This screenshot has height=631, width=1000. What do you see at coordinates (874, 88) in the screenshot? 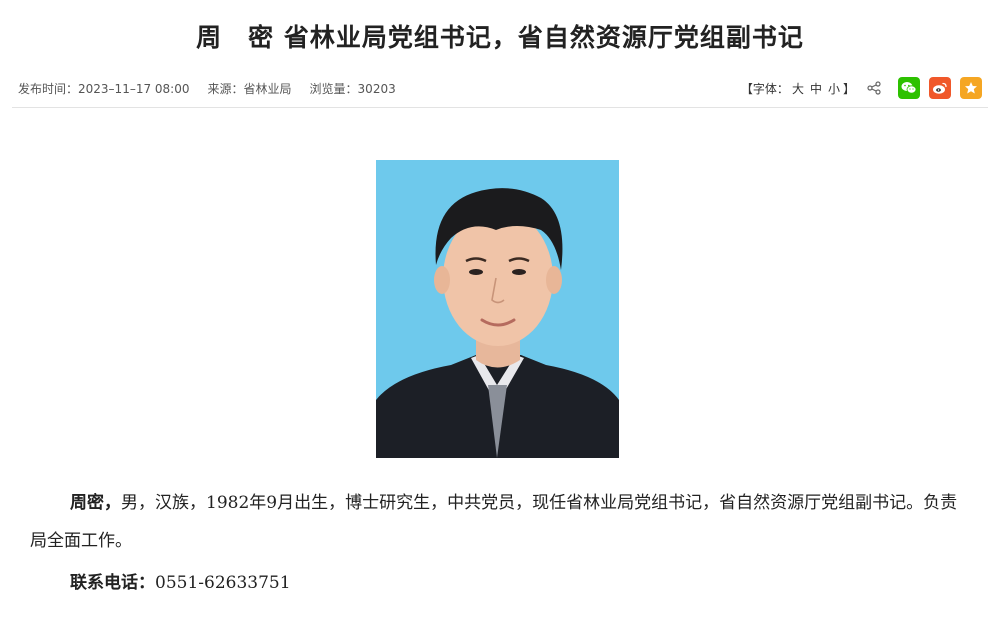
I see `share-icon` at bounding box center [874, 88].